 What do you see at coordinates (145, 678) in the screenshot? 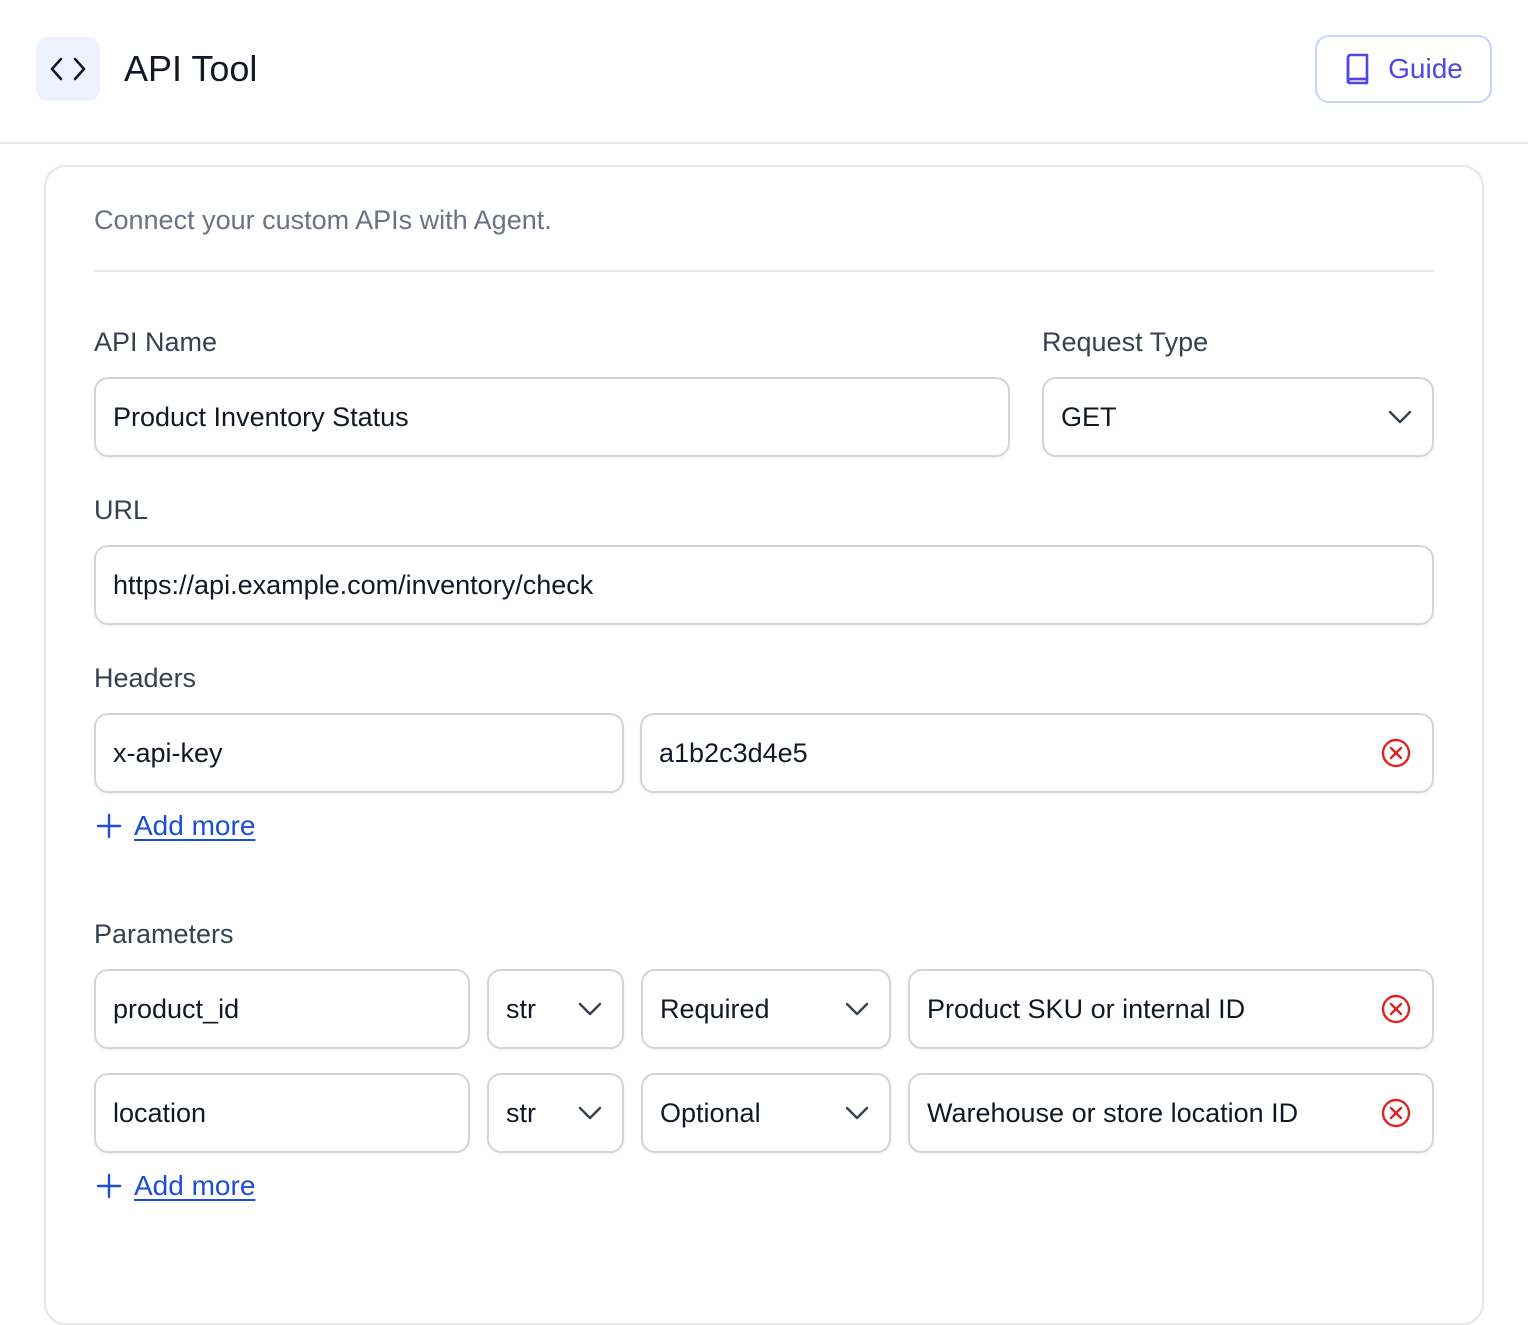
I see `headers-label: Headers` at bounding box center [145, 678].